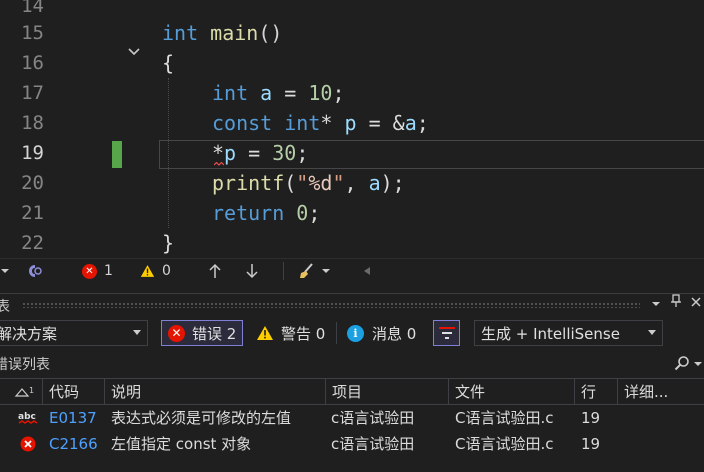 This screenshot has width=704, height=472. I want to click on status-divider, so click(283, 271).